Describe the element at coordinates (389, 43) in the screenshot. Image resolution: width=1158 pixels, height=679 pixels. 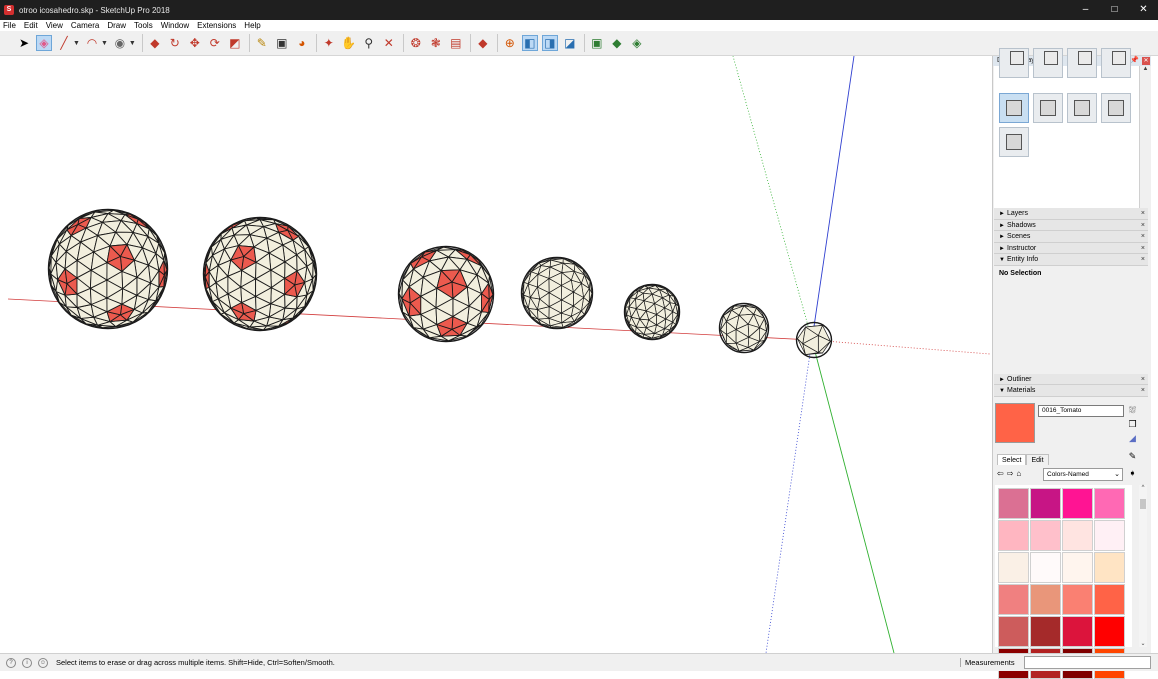
I see `zoom-extents-icon: ✕` at that location.